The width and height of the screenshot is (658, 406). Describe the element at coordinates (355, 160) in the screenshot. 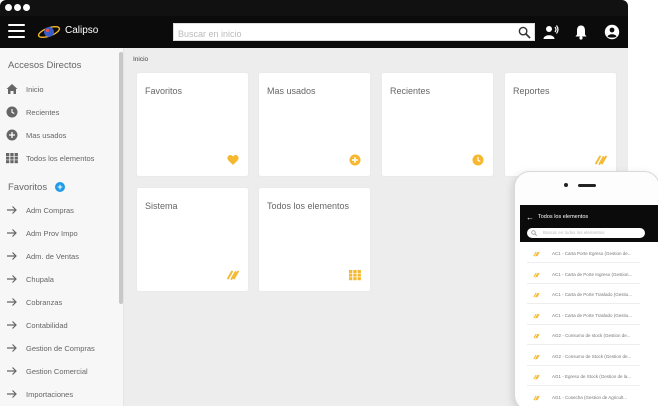

I see `plus-circle-icon` at that location.